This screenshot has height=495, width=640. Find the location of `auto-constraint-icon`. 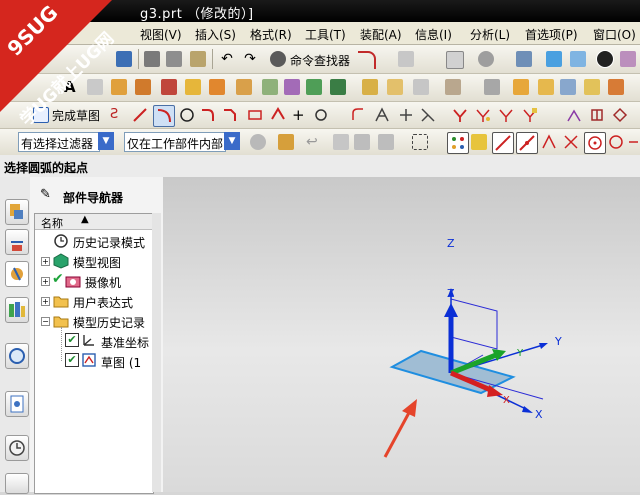

auto-constraint-icon is located at coordinates (483, 115).